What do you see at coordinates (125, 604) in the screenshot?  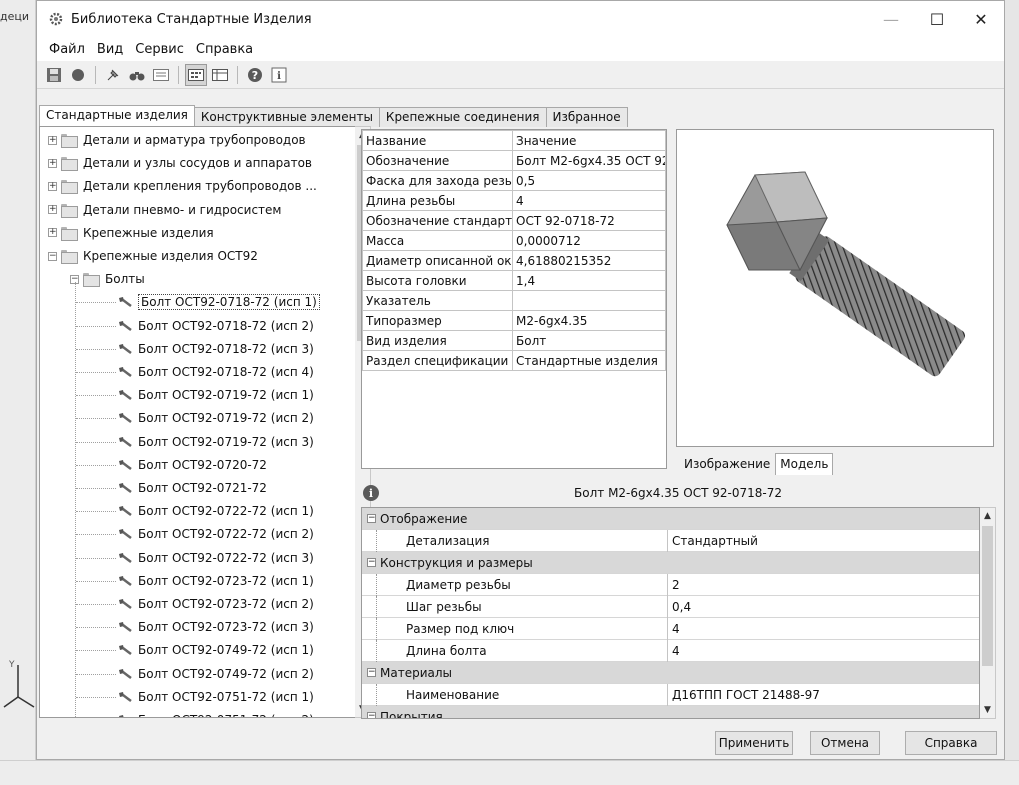 I see `bolt-icon` at bounding box center [125, 604].